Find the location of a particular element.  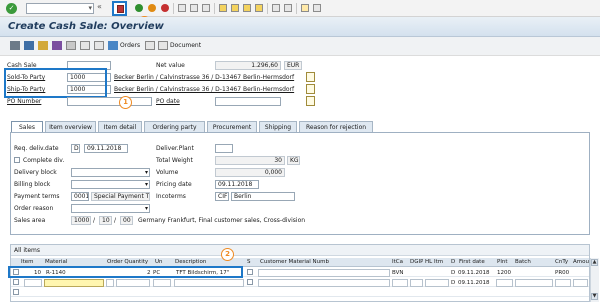

deliver-plant-field is located at coordinates (224, 148).